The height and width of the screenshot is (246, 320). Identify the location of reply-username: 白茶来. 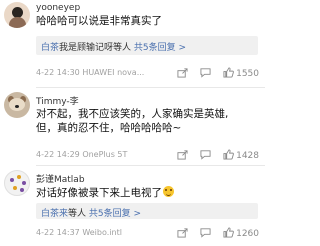
(54, 214).